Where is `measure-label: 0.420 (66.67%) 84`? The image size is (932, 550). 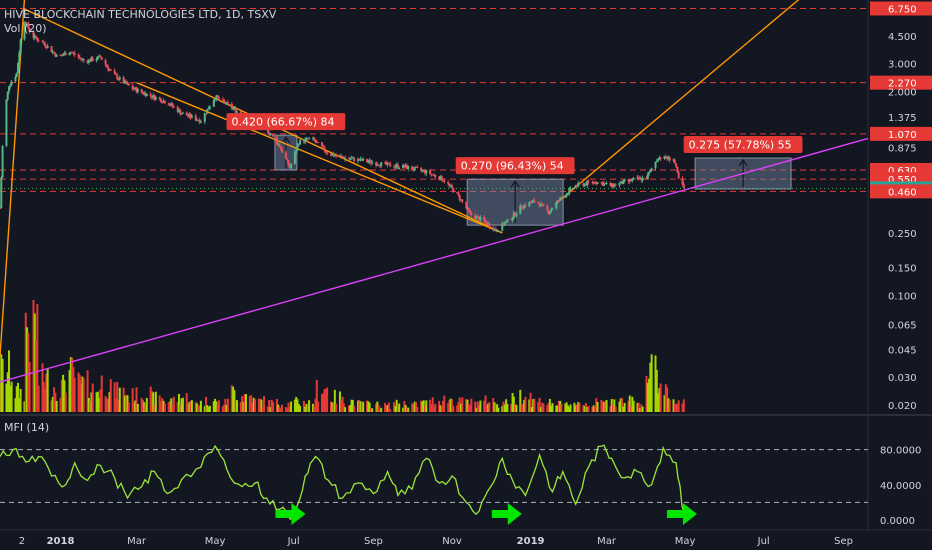
measure-label: 0.420 (66.67%) 84 is located at coordinates (282, 122).